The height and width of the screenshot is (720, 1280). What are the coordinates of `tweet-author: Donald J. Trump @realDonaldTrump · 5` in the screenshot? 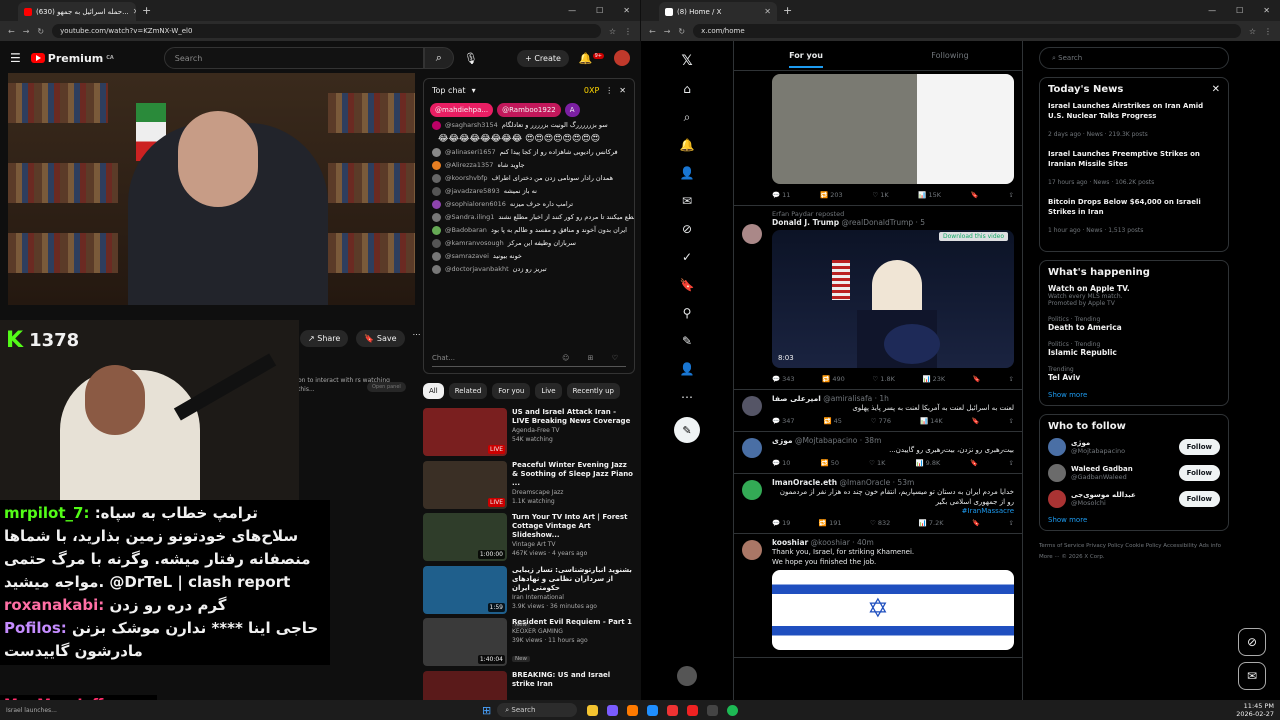 It's located at (893, 222).